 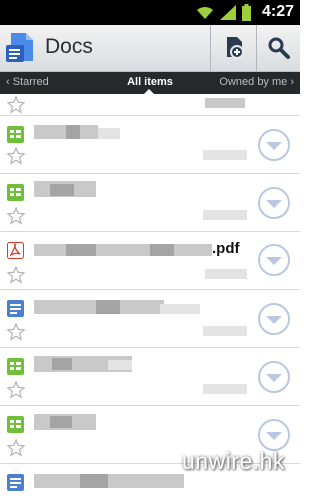 What do you see at coordinates (150, 261) in the screenshot?
I see `list-item: .pdf` at bounding box center [150, 261].